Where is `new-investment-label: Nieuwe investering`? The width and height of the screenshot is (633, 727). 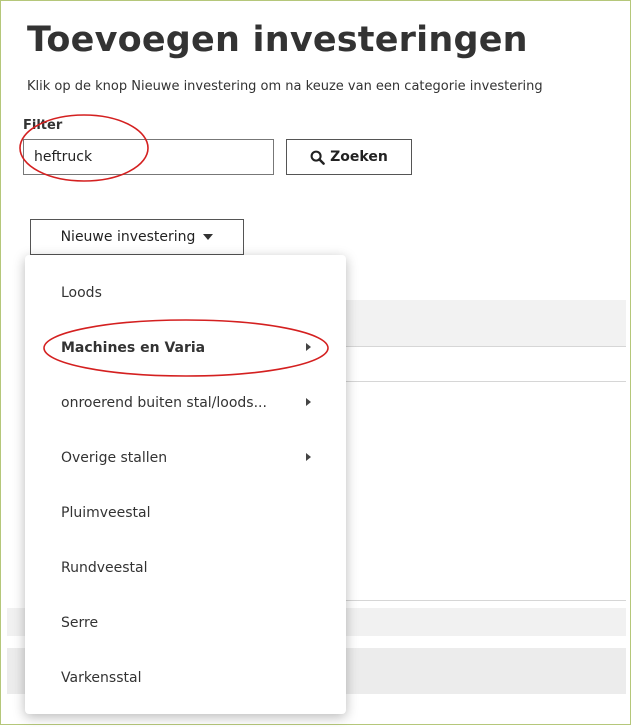
new-investment-label: Nieuwe investering is located at coordinates (128, 237).